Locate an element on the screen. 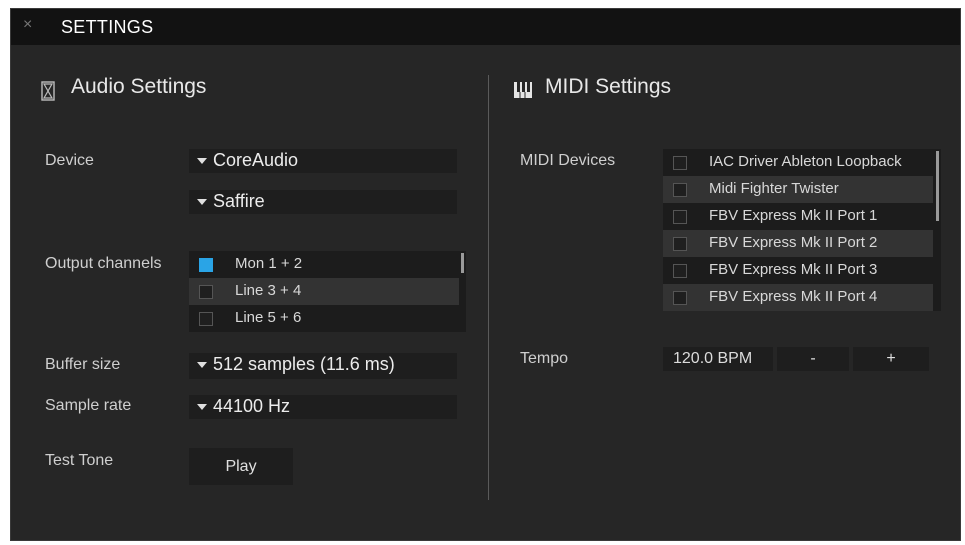 The image size is (965, 545). output-channel-label: Mon 1 + 2 is located at coordinates (269, 263).